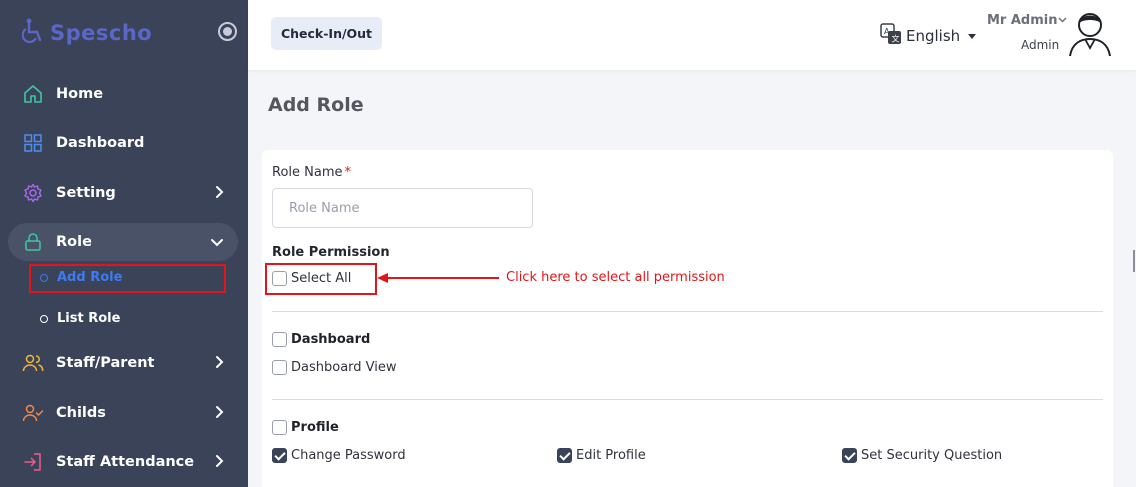  What do you see at coordinates (692, 35) in the screenshot?
I see `top-header: Check-In/Out A文 English Mr Admin Admin` at bounding box center [692, 35].